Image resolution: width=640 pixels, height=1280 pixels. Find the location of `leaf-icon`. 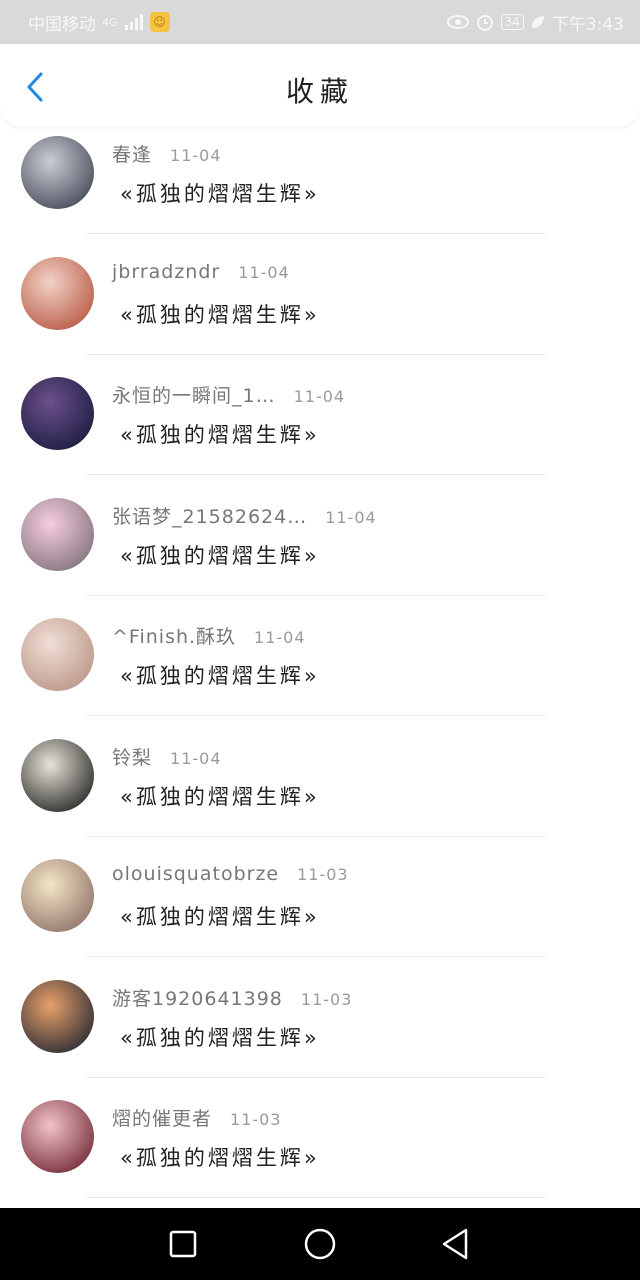

leaf-icon is located at coordinates (537, 22).